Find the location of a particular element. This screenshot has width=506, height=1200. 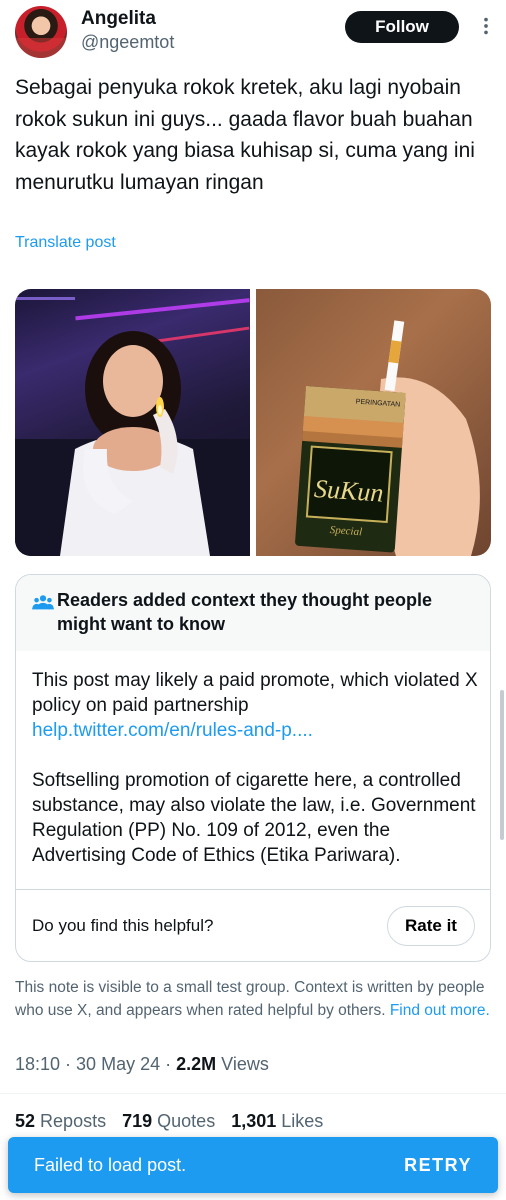

people-icon is located at coordinates (43, 602).